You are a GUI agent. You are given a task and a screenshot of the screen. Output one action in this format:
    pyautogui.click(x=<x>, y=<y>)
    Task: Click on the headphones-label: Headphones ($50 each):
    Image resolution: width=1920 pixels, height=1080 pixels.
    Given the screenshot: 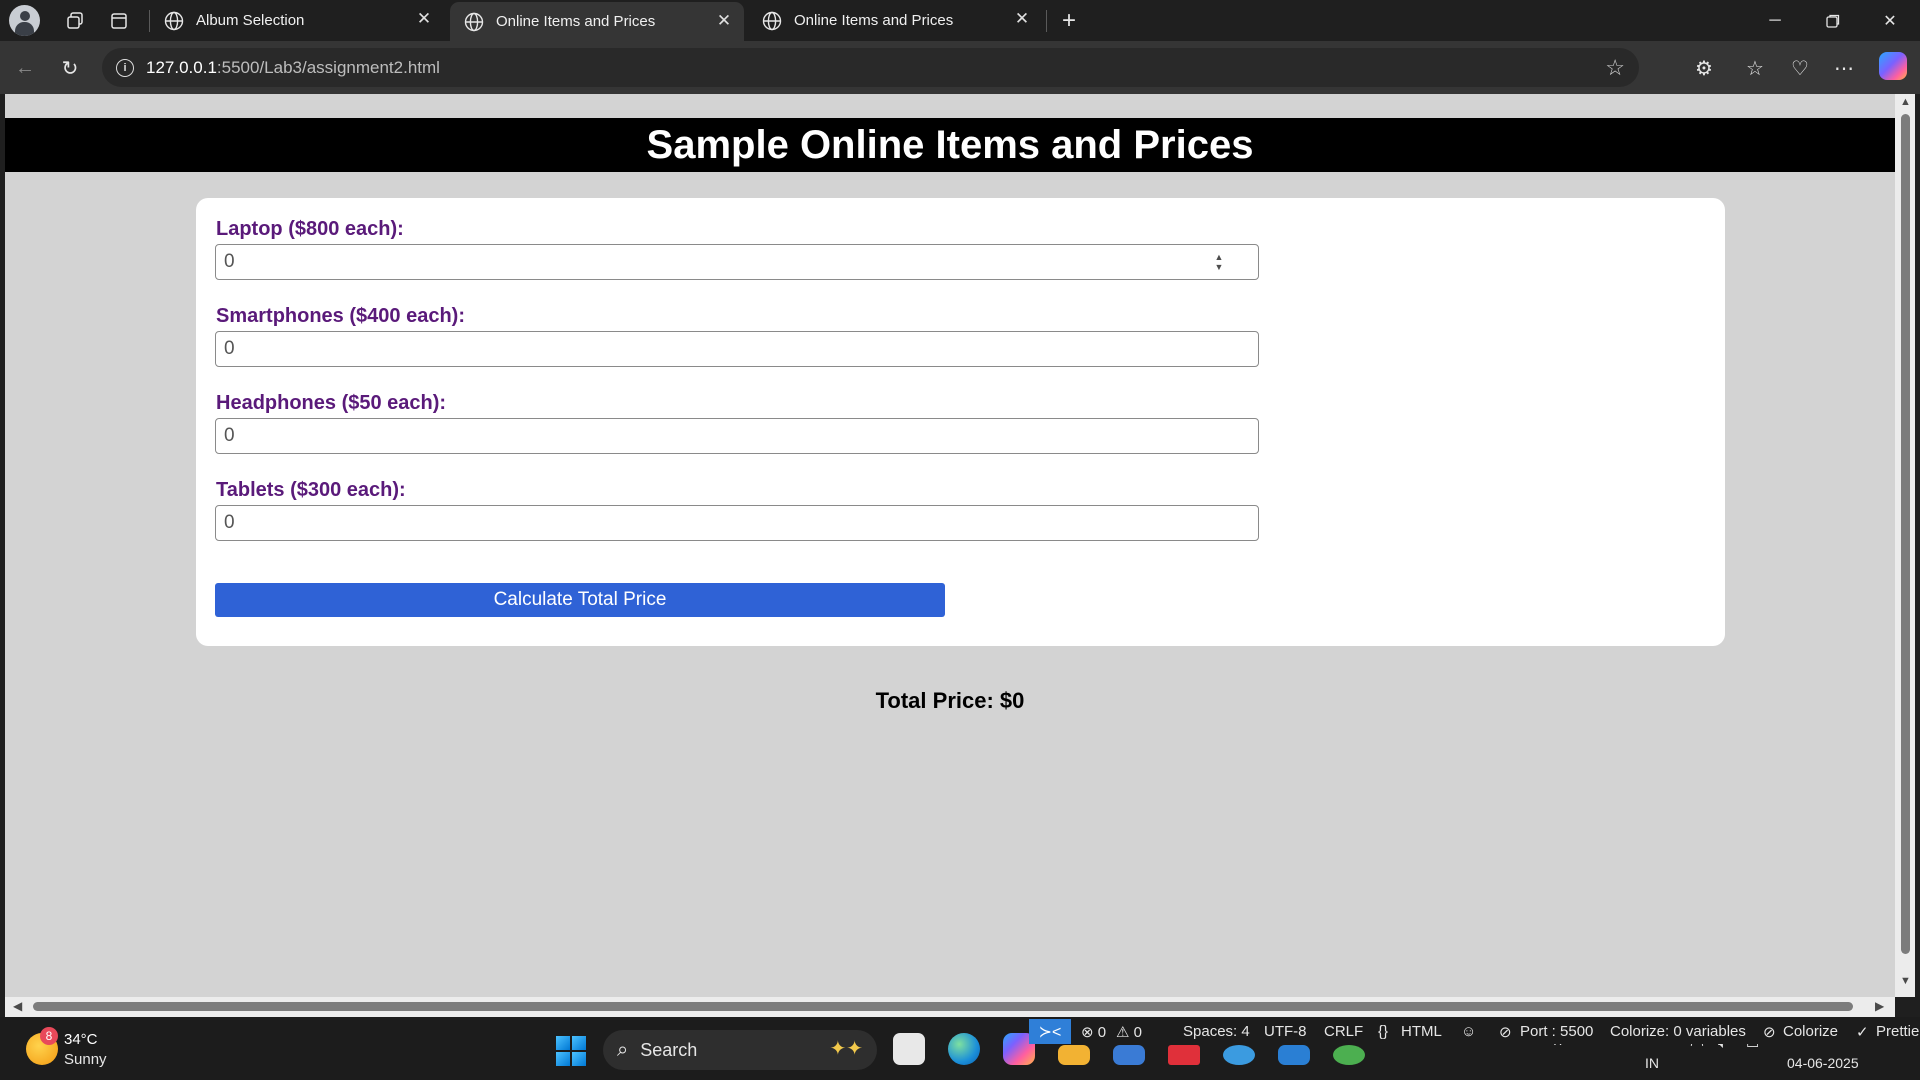 What is the action you would take?
    pyautogui.click(x=331, y=403)
    